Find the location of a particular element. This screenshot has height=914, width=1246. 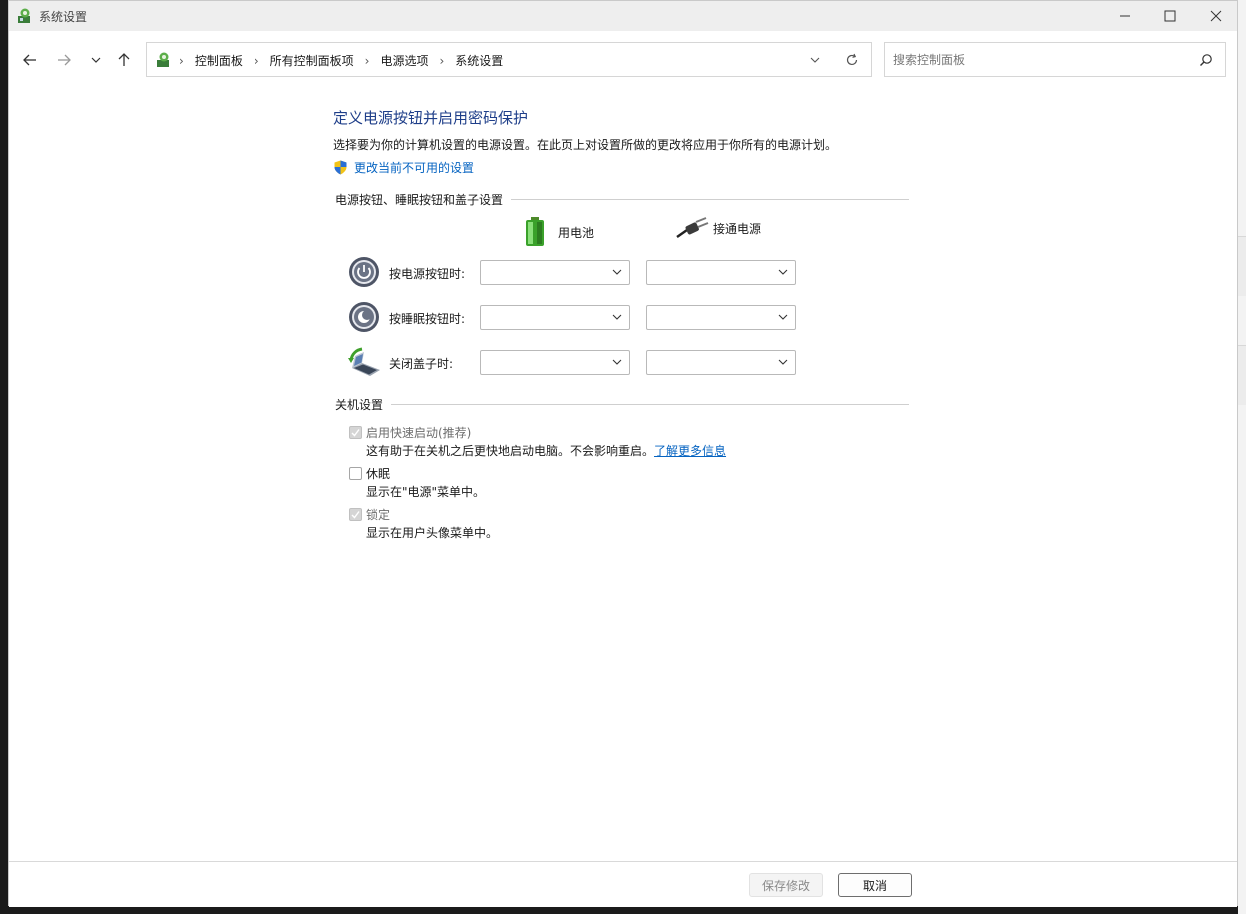

up-arrow-icon is located at coordinates (124, 59).